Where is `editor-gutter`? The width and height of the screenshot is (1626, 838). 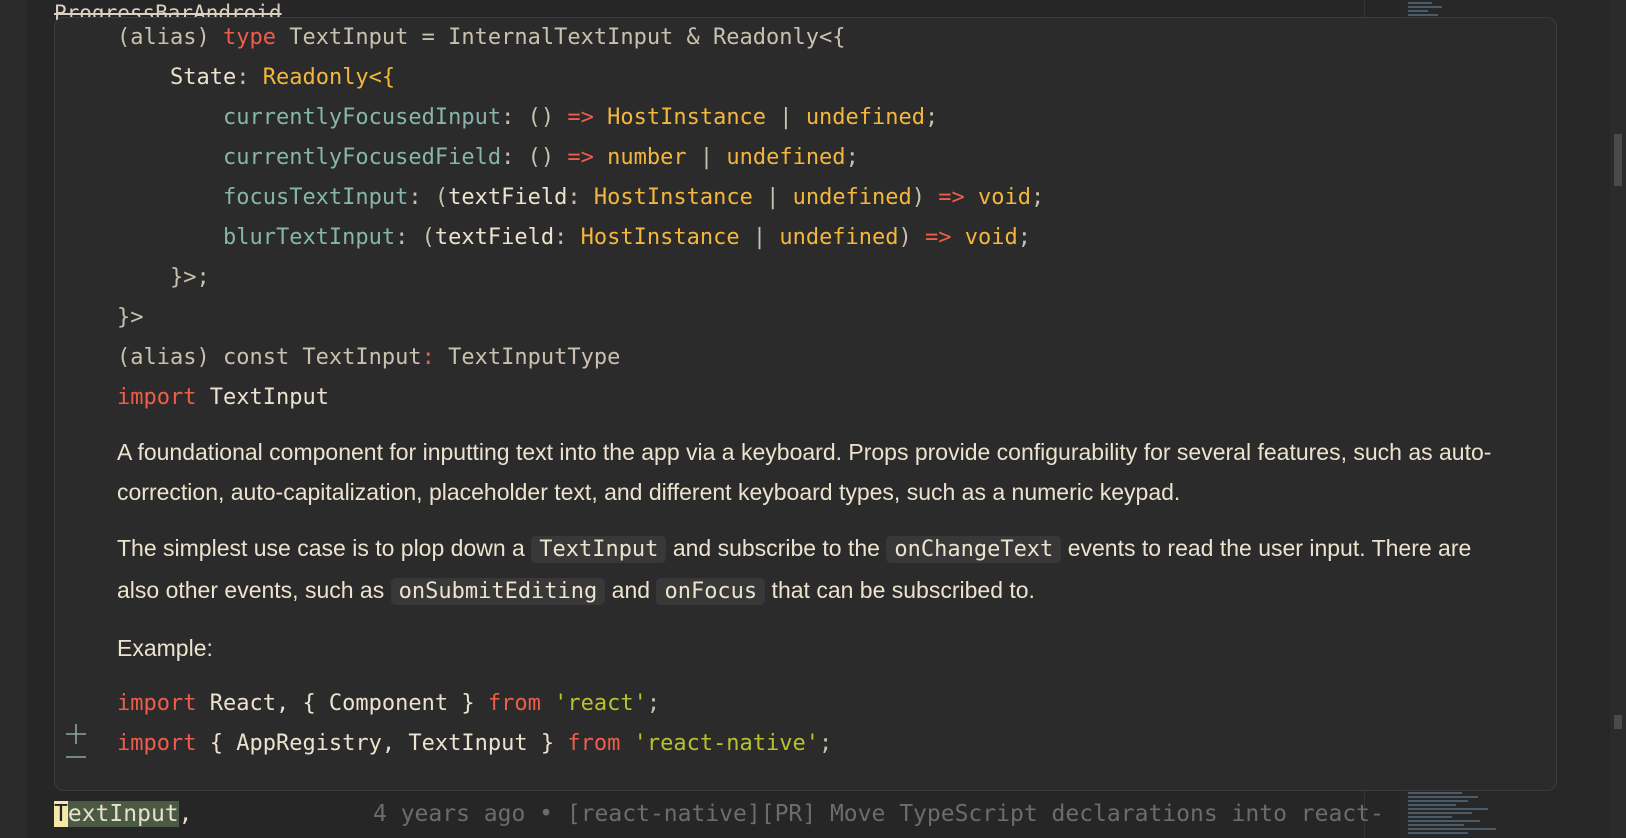 editor-gutter is located at coordinates (13, 419).